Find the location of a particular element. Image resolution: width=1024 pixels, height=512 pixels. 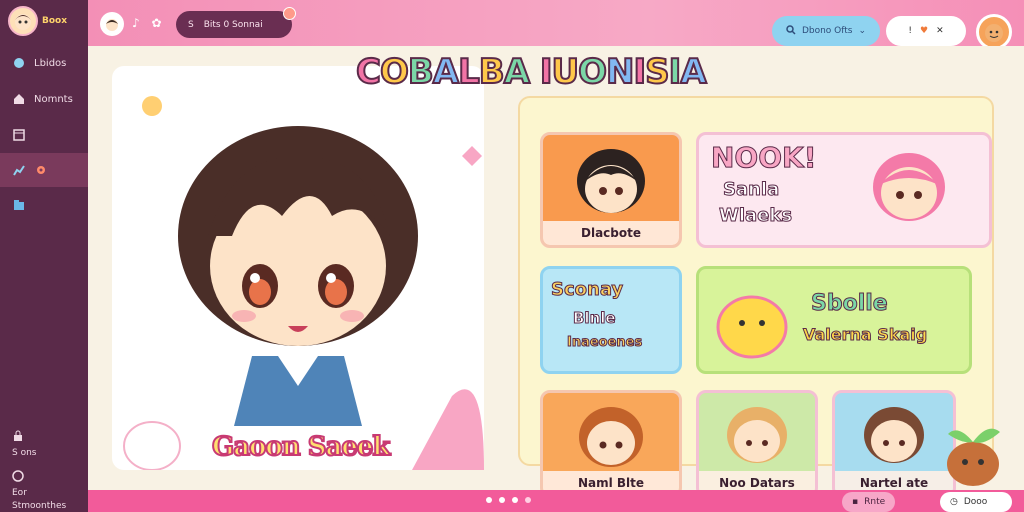

tile-dlacbote: Dlacbote is located at coordinates (611, 190).